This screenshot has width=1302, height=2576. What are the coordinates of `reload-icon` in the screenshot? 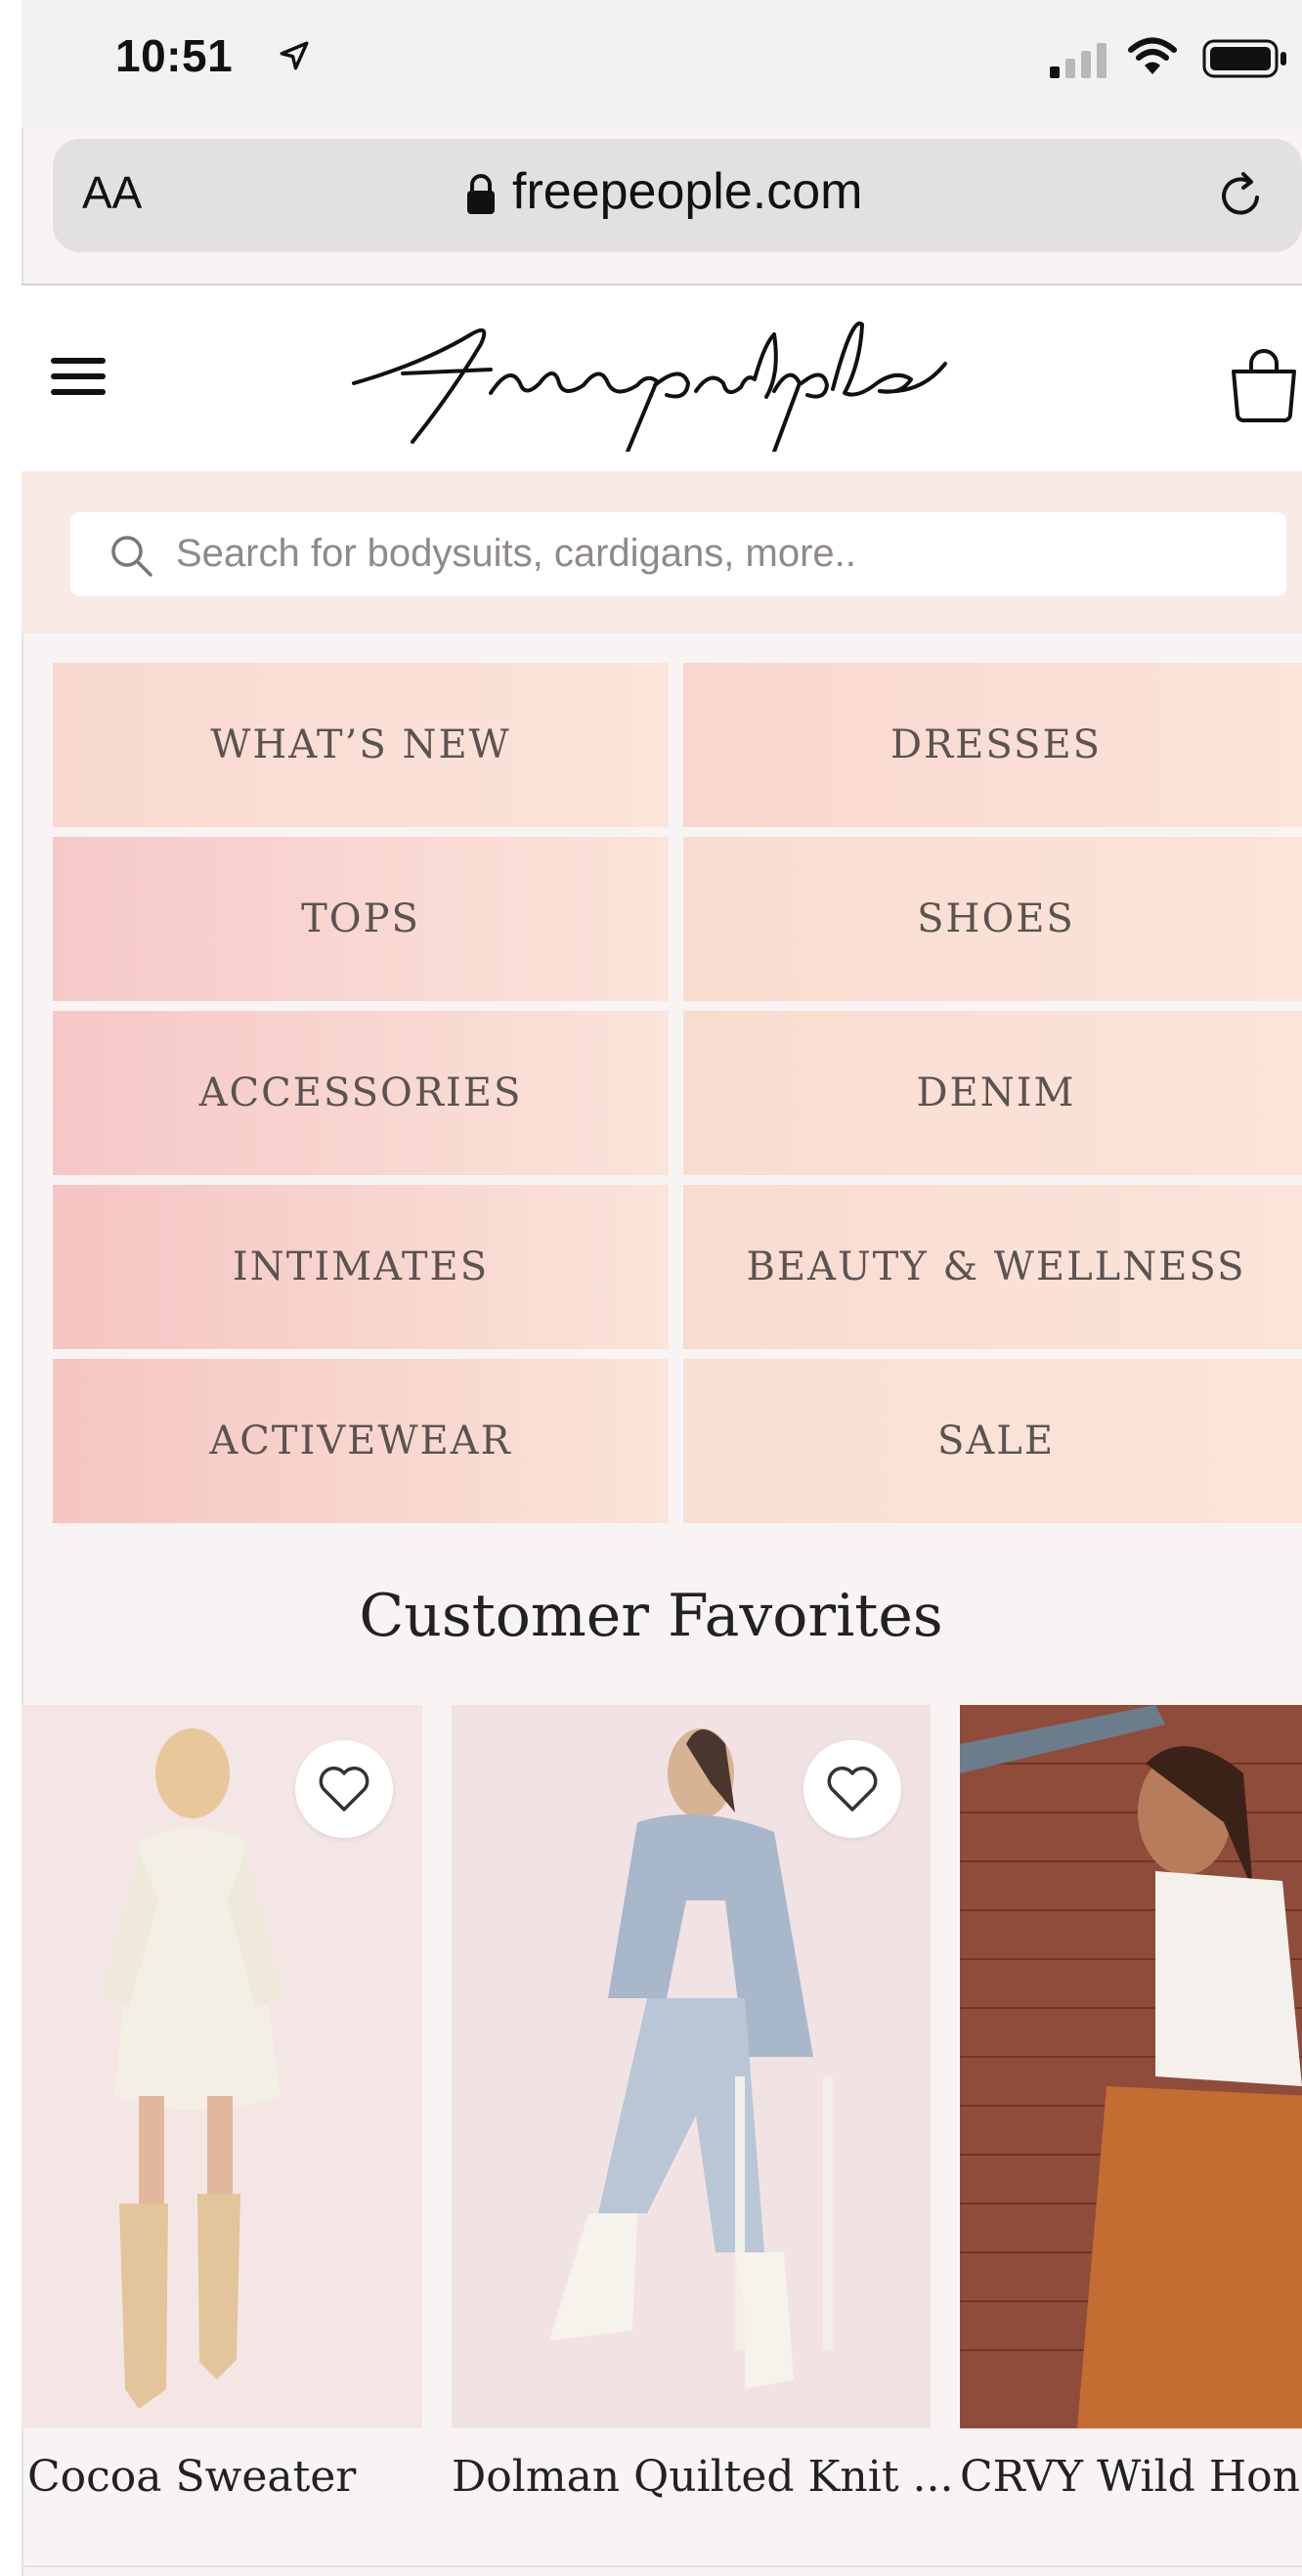 It's located at (1241, 195).